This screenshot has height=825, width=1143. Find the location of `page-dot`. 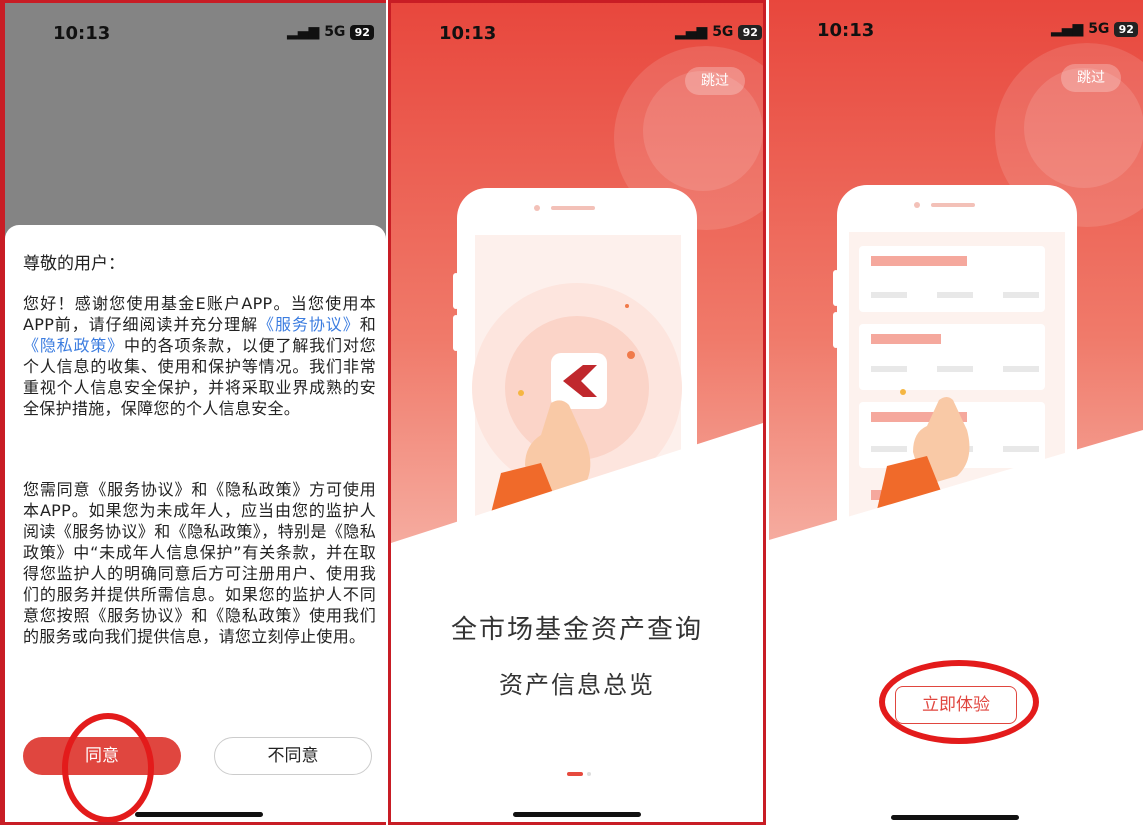

page-dot is located at coordinates (589, 773).